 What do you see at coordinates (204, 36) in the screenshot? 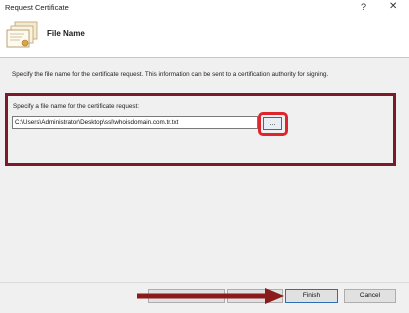
I see `wizard-header: File Name` at bounding box center [204, 36].